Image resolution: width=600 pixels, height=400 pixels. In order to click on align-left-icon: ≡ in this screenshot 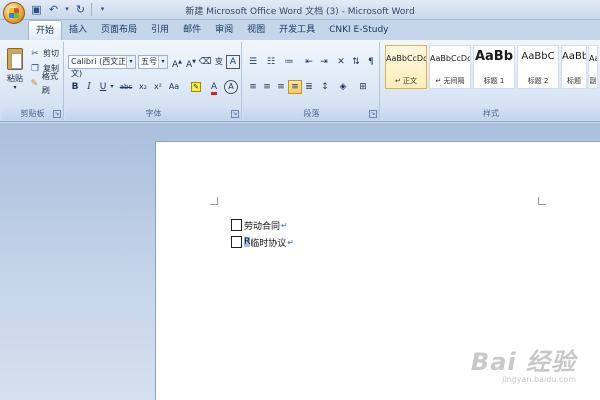, I will do `click(253, 87)`.